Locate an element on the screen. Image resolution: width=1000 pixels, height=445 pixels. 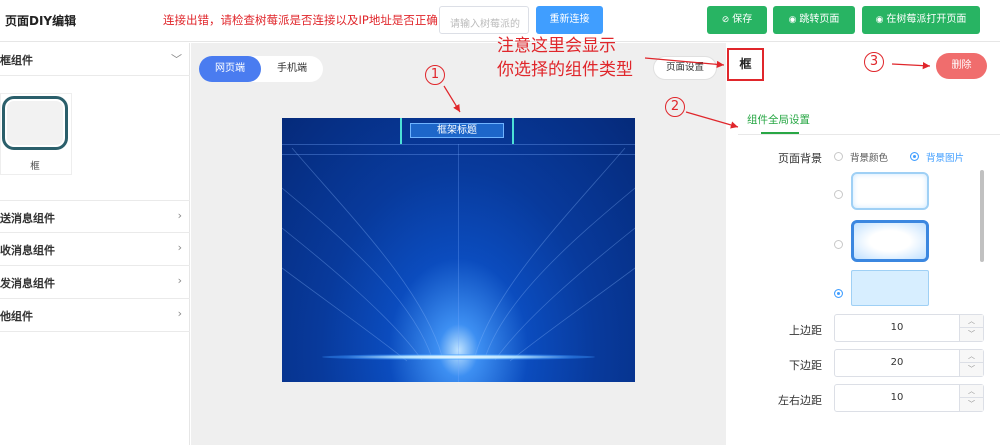
panel-scrollbar is located at coordinates (982, 216).